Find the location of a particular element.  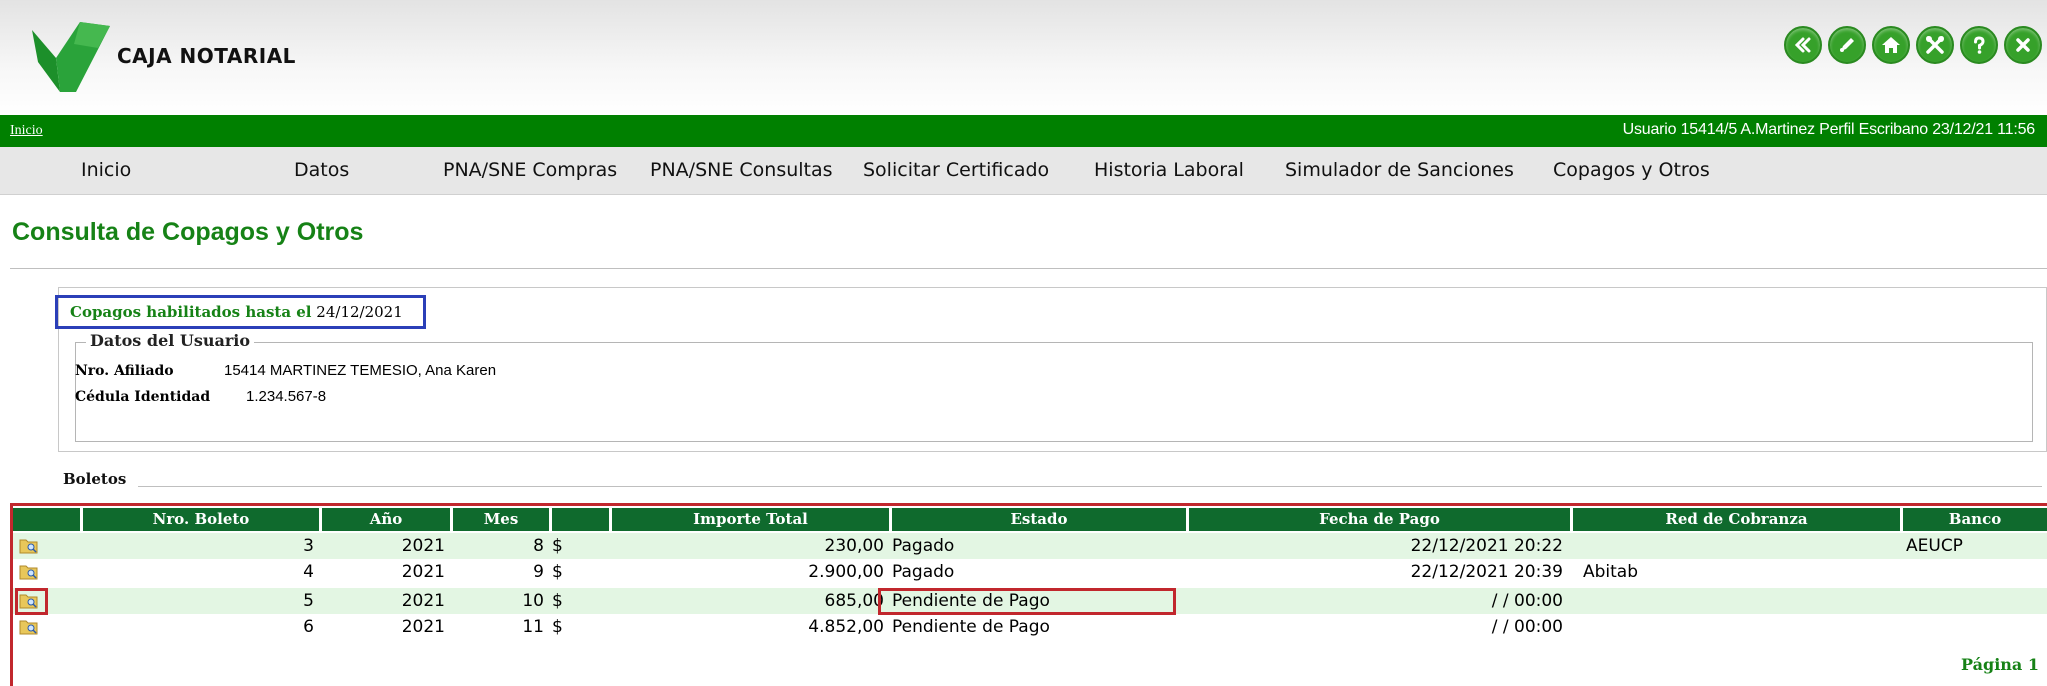

cell-fecha-pago: 22/12/2021 20:39 is located at coordinates (1486, 572).